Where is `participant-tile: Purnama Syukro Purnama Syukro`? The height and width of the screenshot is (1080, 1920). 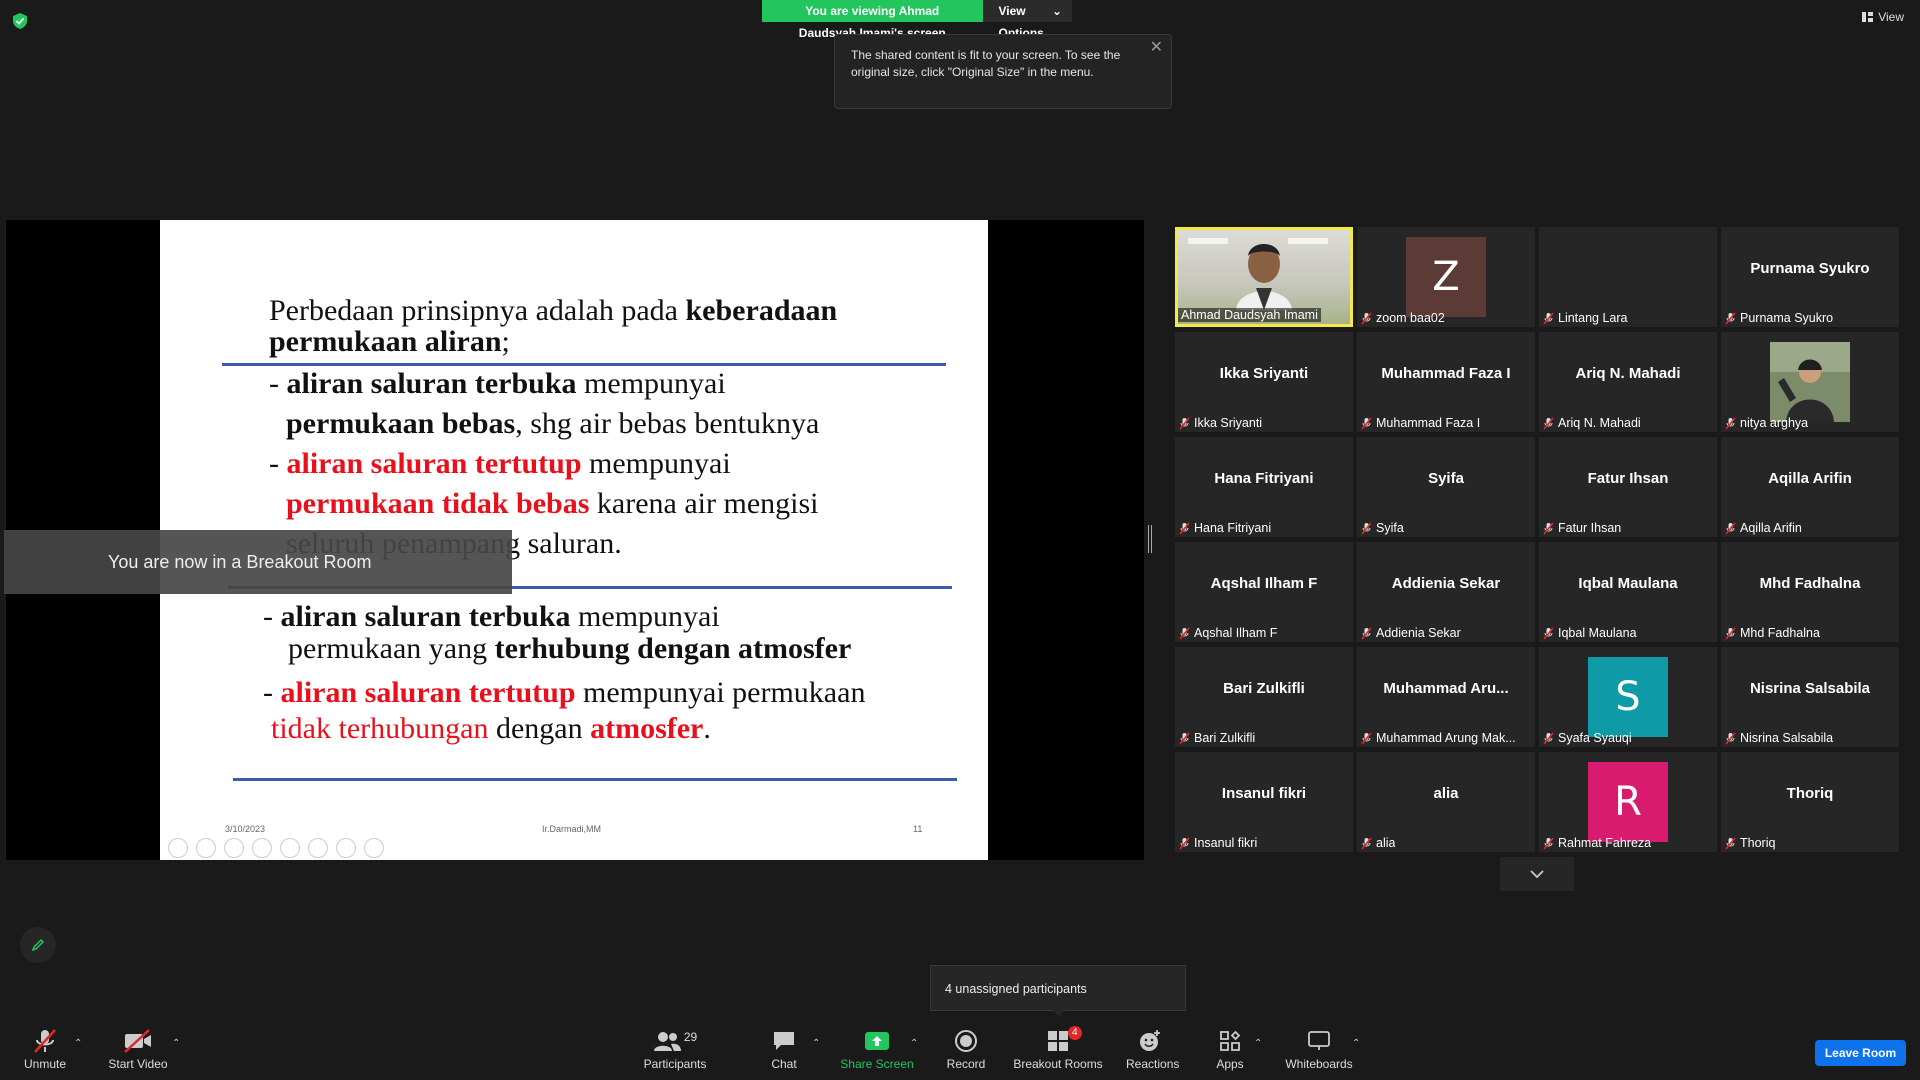 participant-tile: Purnama Syukro Purnama Syukro is located at coordinates (1810, 277).